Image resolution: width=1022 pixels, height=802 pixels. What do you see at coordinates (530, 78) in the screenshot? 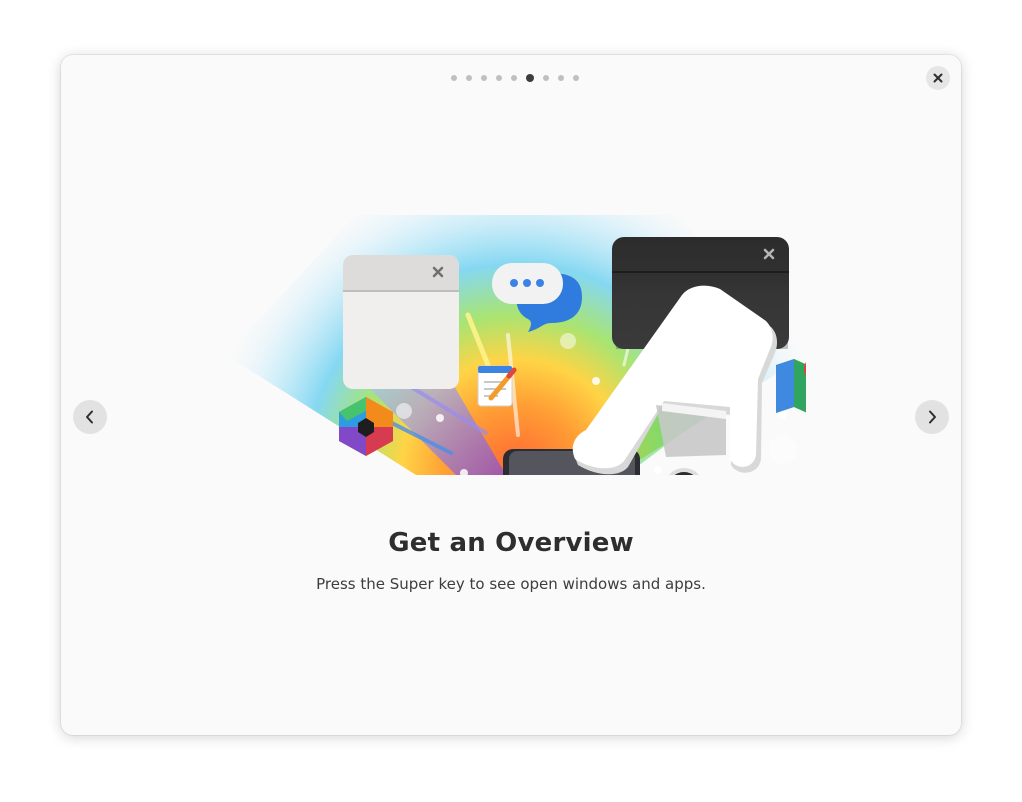
I see `page-dot-active` at bounding box center [530, 78].